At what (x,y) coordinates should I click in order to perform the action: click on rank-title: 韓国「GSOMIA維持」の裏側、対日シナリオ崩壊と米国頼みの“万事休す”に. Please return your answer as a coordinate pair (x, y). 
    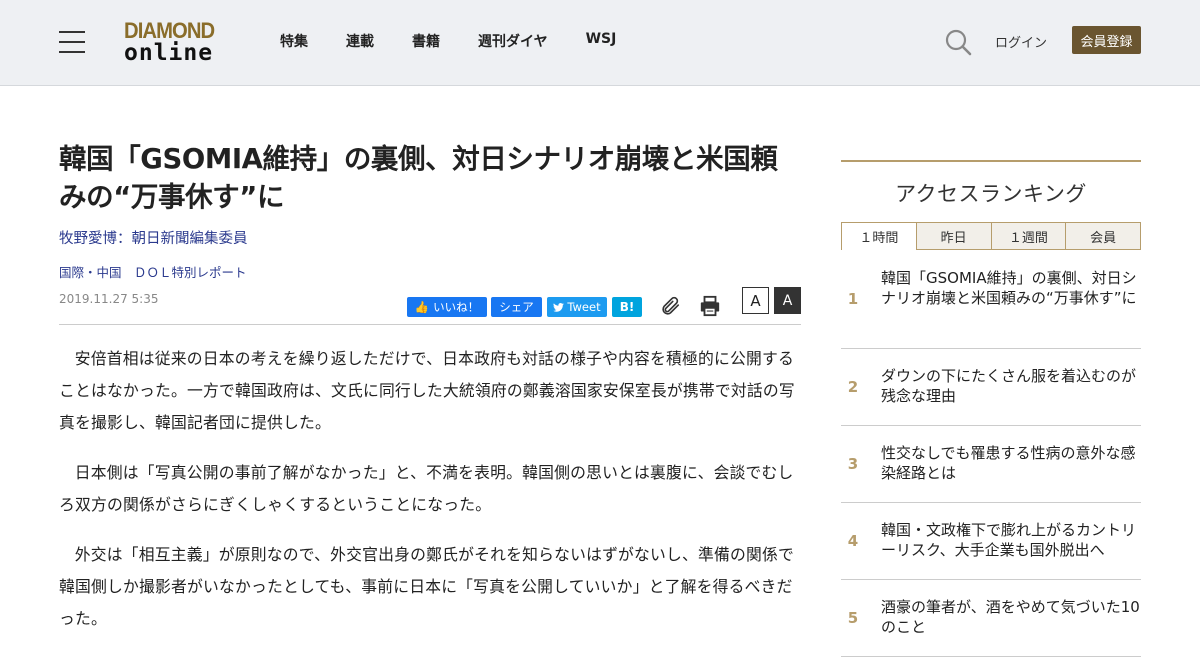
    Looking at the image, I should click on (1009, 288).